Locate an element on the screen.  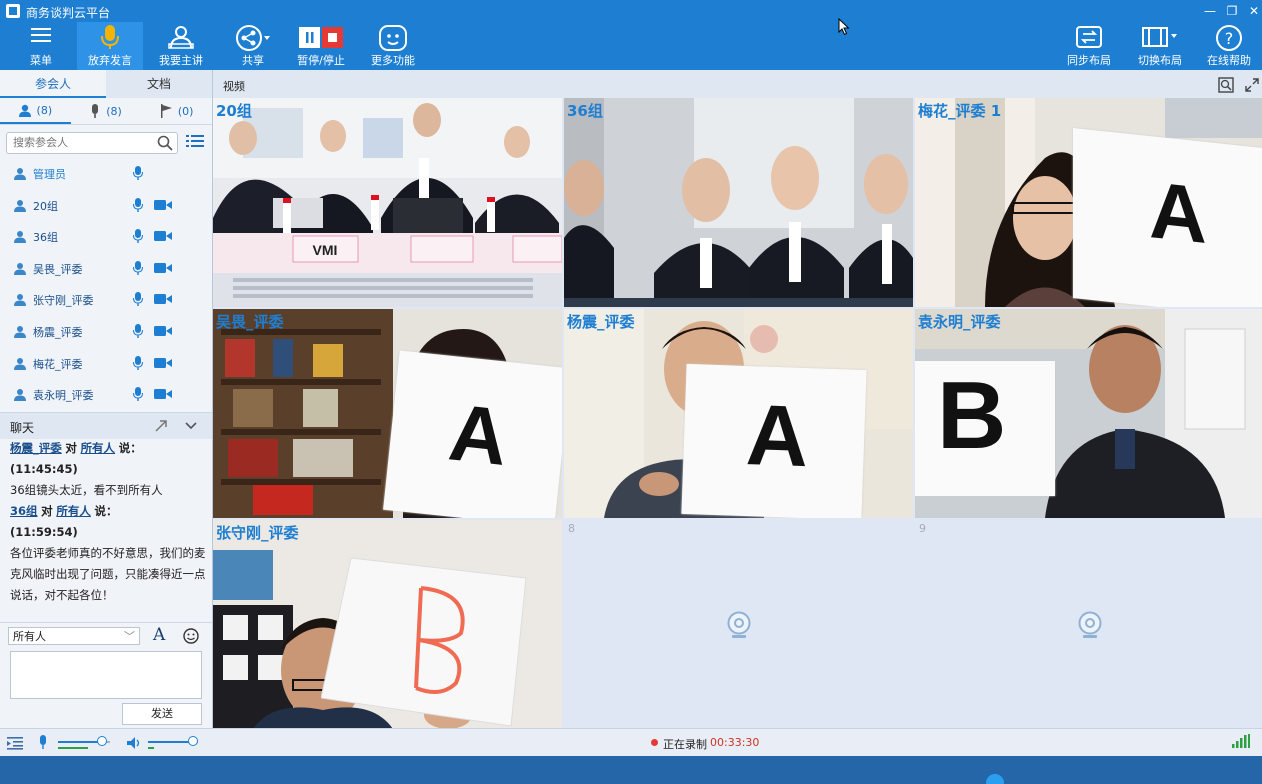
message-sender: 36组 is located at coordinates (24, 511).